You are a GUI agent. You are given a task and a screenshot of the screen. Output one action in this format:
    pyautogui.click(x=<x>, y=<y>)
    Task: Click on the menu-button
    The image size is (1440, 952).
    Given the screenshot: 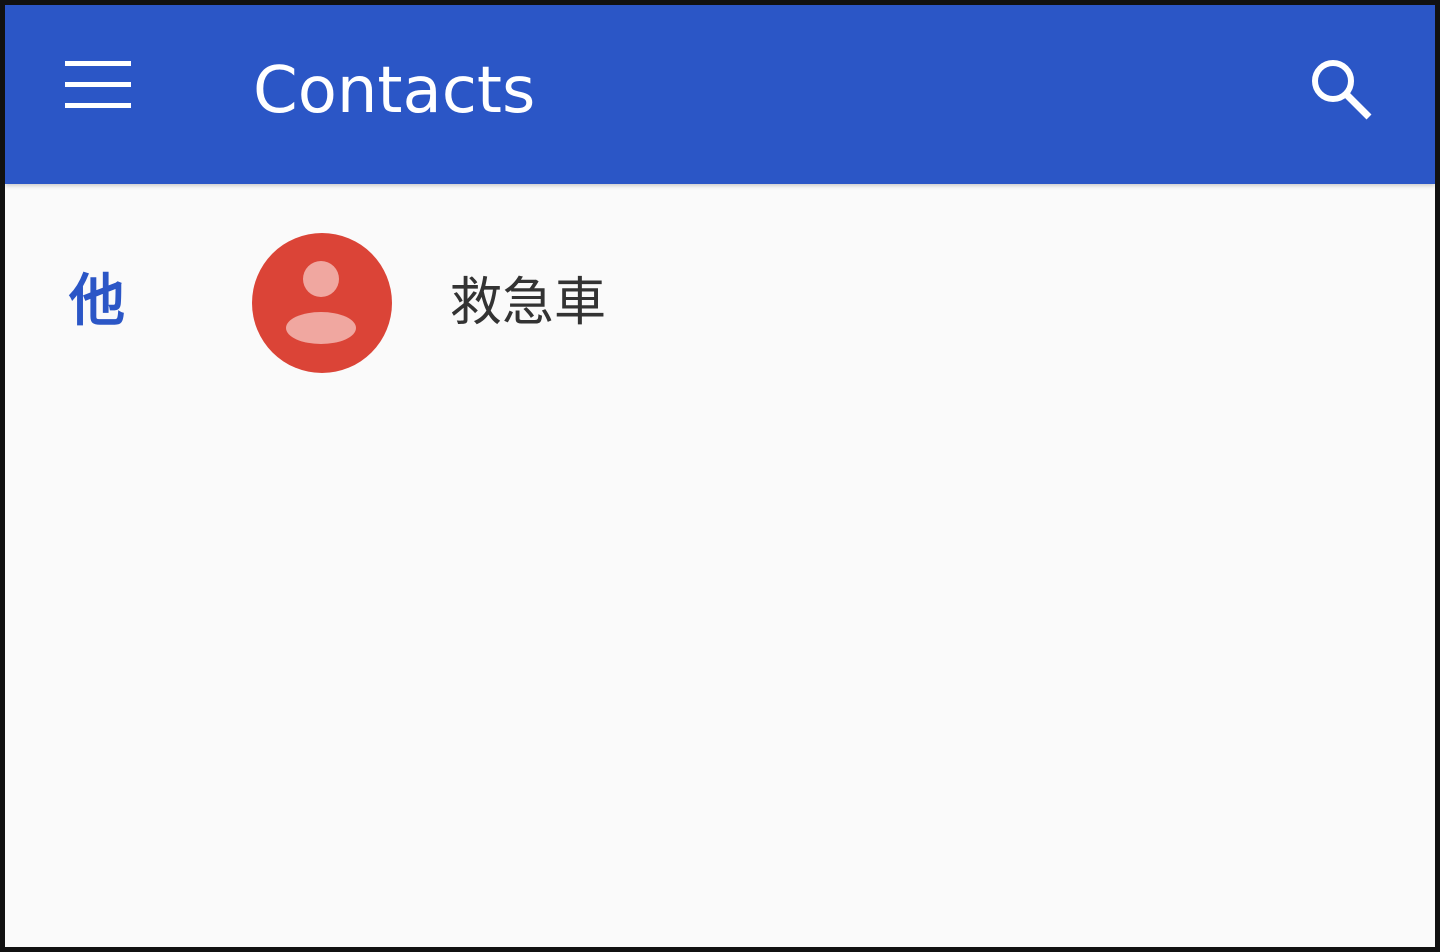 What is the action you would take?
    pyautogui.click(x=98, y=84)
    